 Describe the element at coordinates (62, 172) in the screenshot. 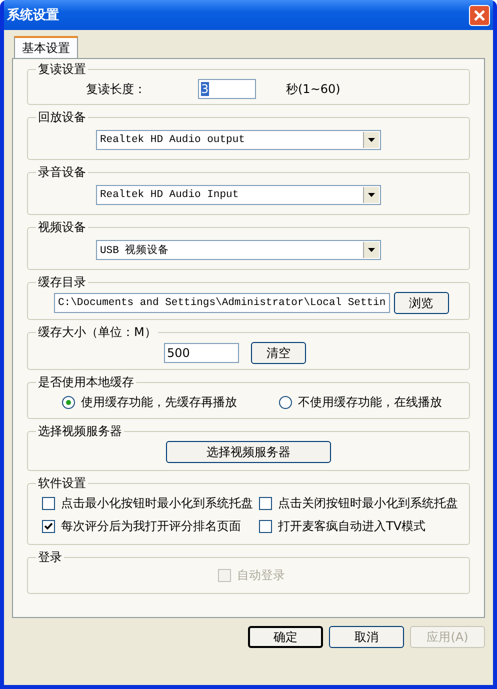

I see `group-title: 录音设备` at that location.